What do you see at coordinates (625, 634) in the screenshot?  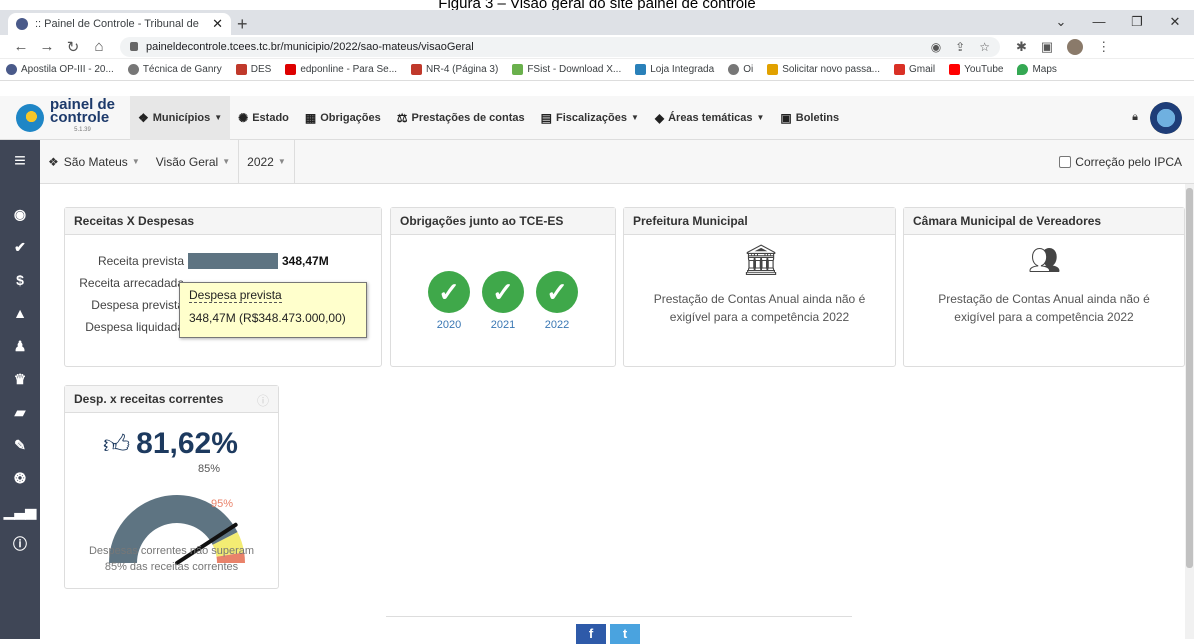 I see `twitter-button: t` at bounding box center [625, 634].